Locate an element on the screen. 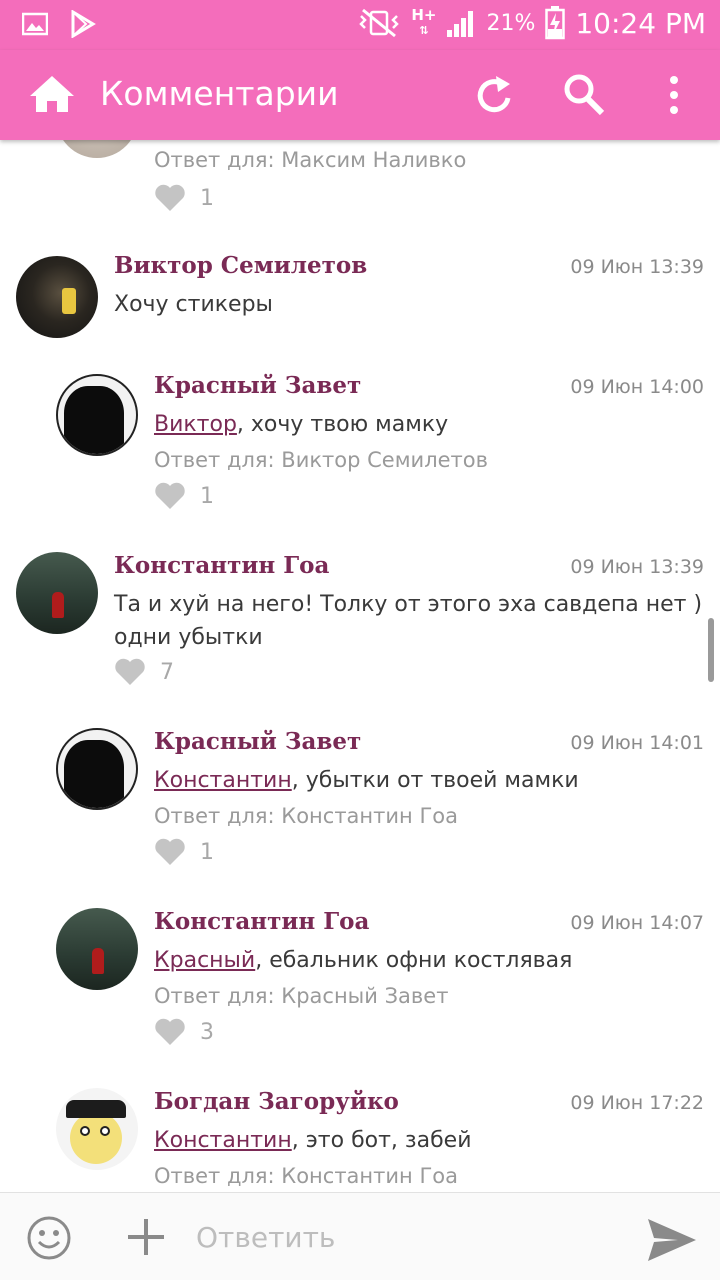 The image size is (720, 1280). like-button: 3 is located at coordinates (184, 1032).